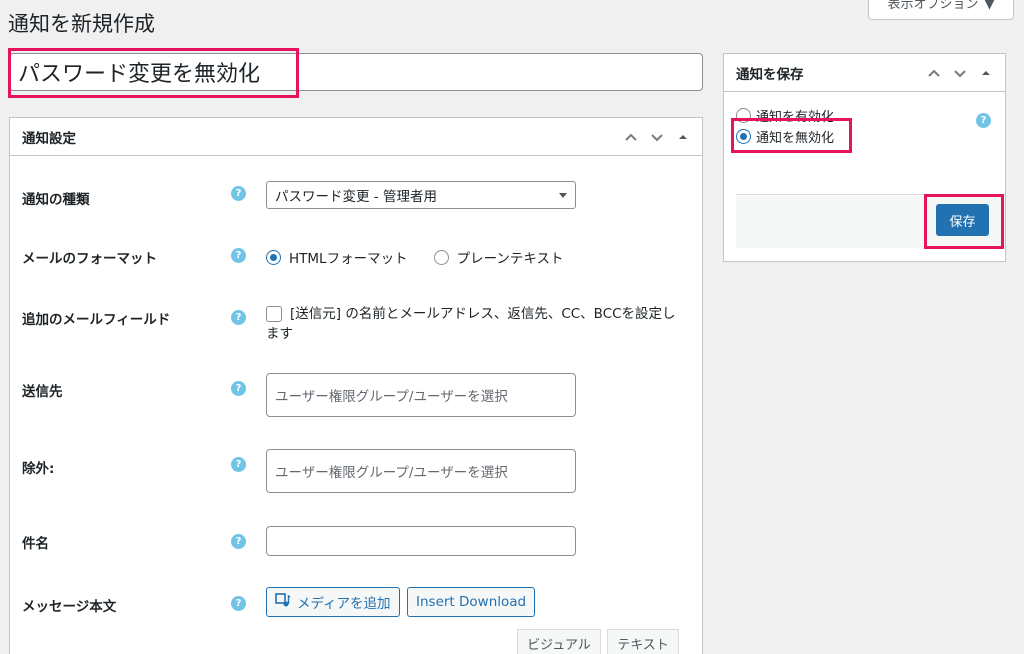  What do you see at coordinates (559, 641) in the screenshot?
I see `tab-visual: ビジュアル` at bounding box center [559, 641].